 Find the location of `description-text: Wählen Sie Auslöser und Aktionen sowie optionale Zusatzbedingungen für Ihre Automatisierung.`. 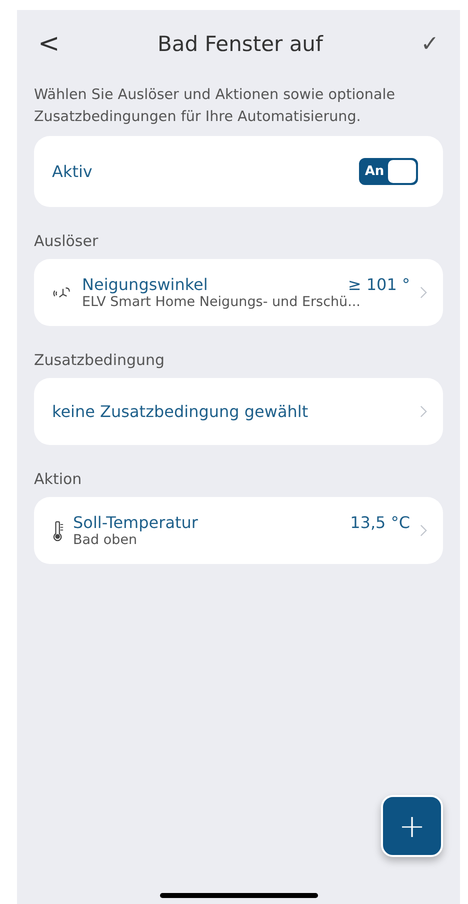

description-text: Wählen Sie Auslöser und Aktionen sowie optionale Zusatzbedingungen für Ihre Automatisierung. is located at coordinates (215, 106).